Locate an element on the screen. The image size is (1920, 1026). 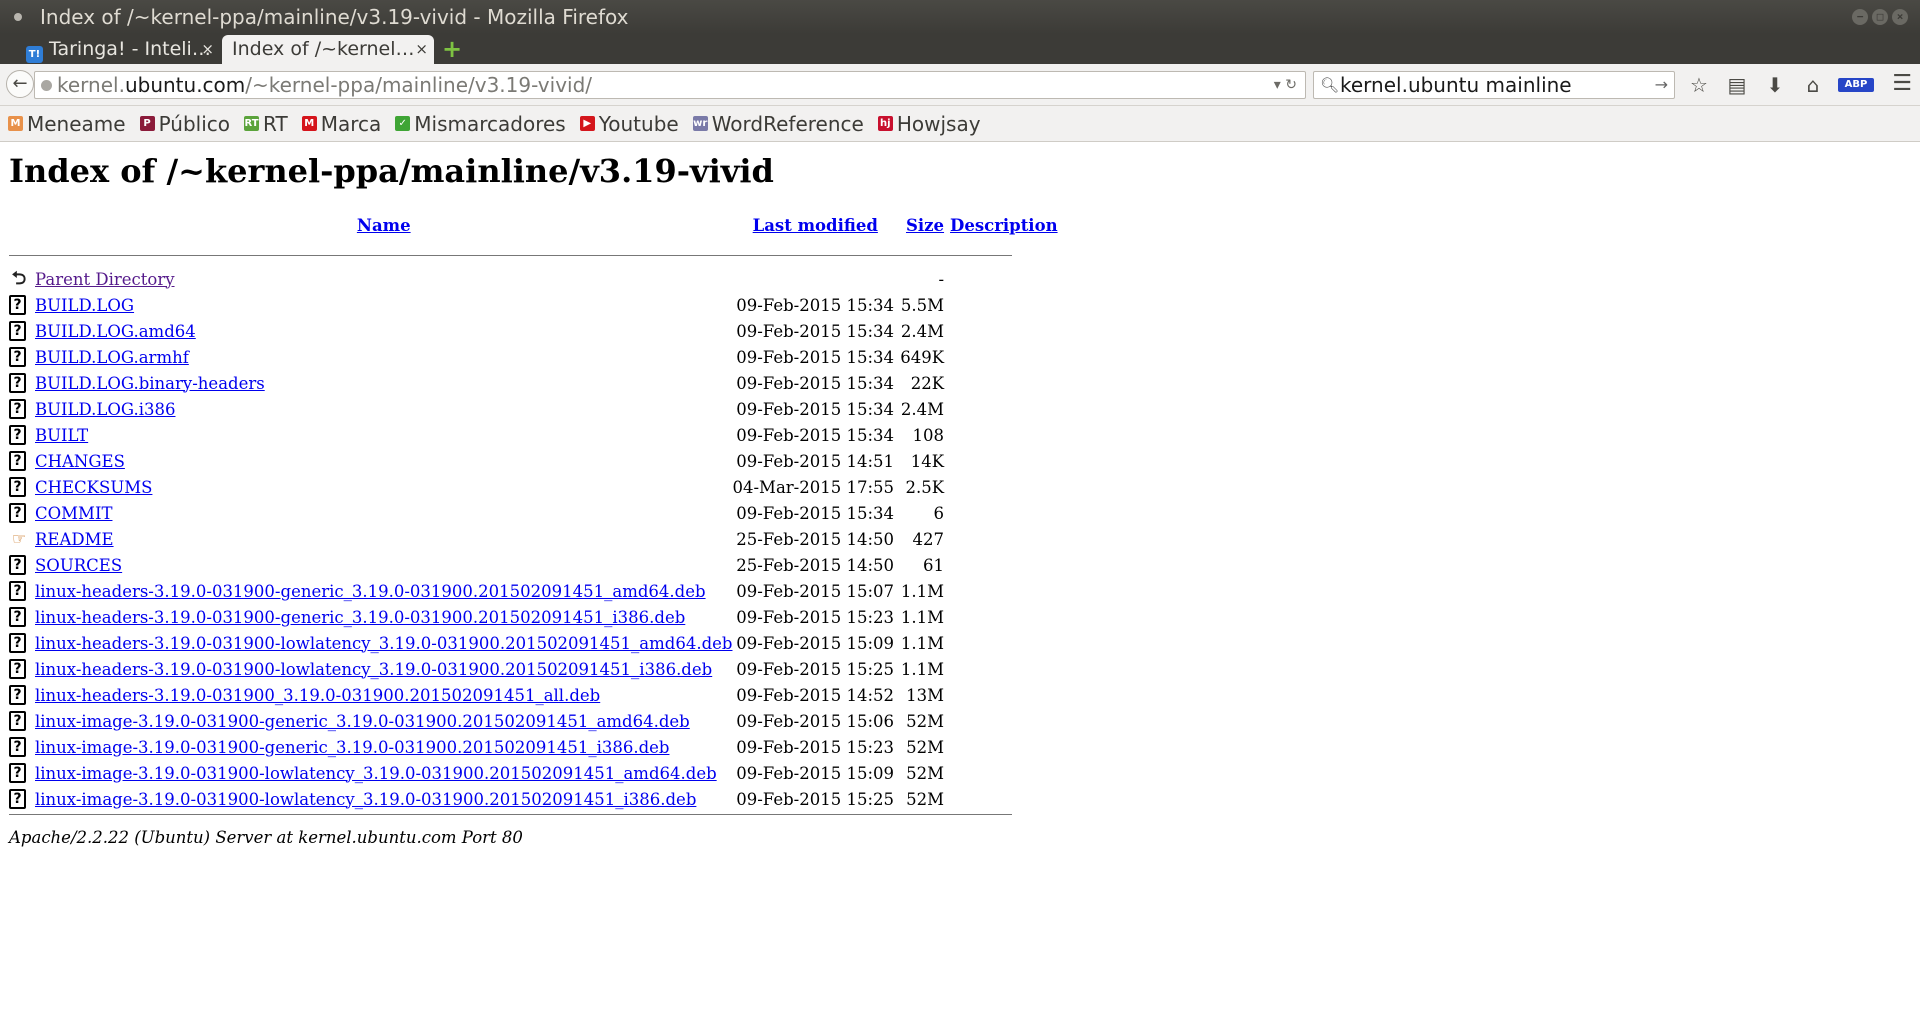
modified-cell is located at coordinates (815, 279).